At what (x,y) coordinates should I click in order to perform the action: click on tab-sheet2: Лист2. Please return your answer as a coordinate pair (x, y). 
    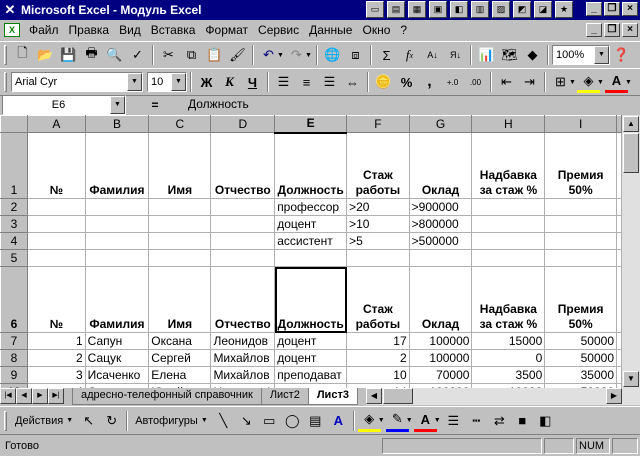
    Looking at the image, I should click on (284, 396).